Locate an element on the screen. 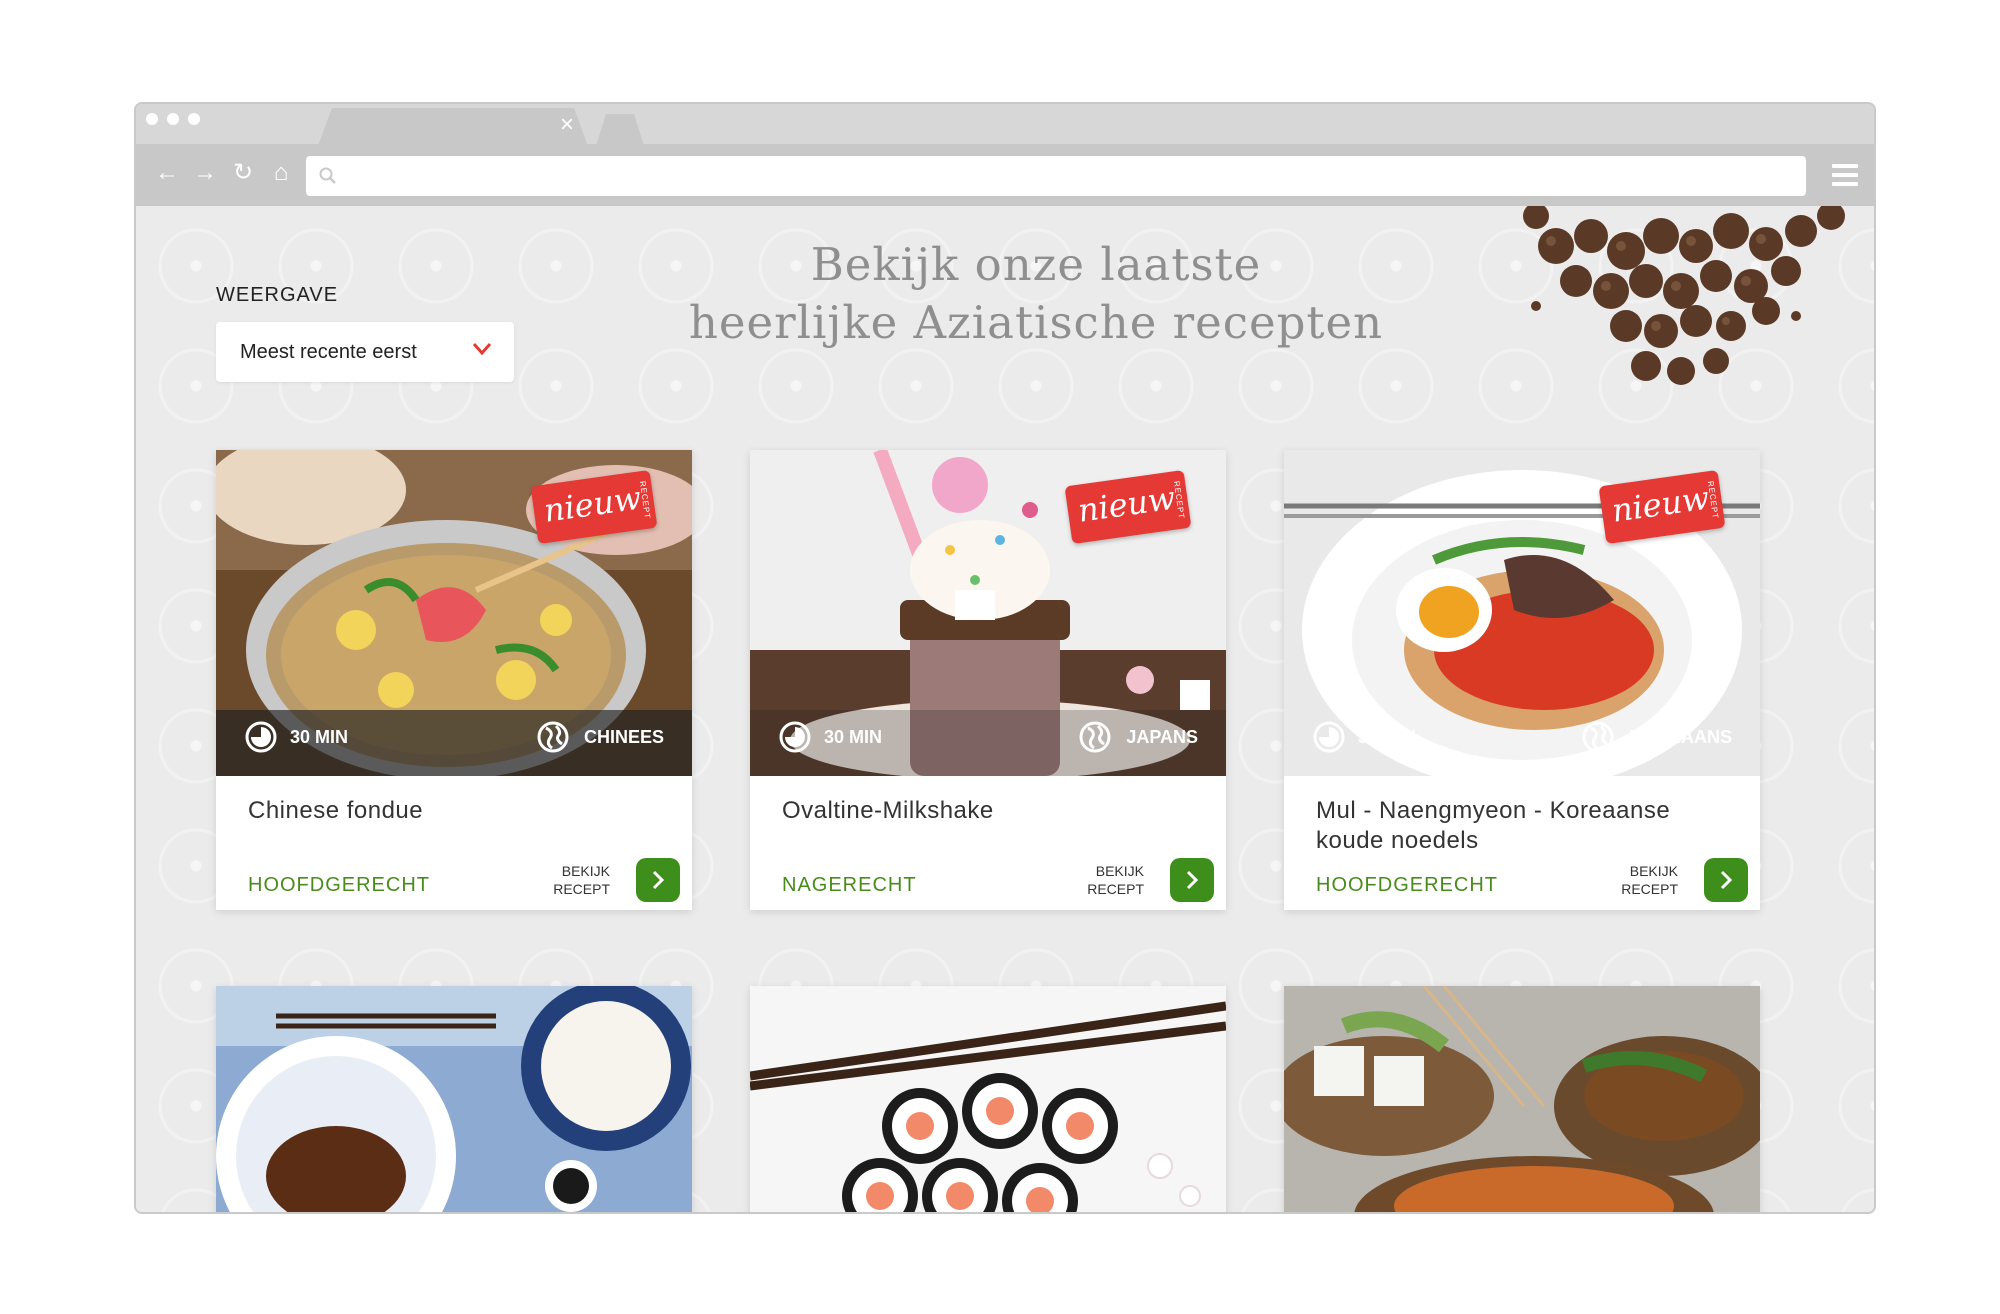 The width and height of the screenshot is (2000, 1314). satay-skewers-photo is located at coordinates (1522, 1099).